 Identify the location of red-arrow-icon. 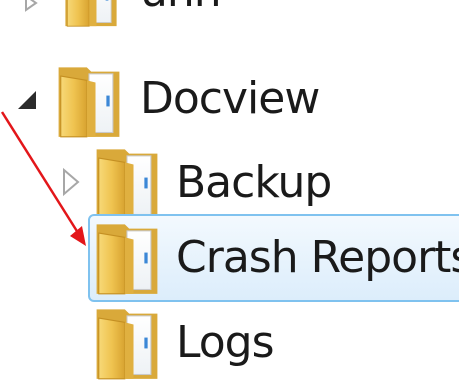
(43, 178).